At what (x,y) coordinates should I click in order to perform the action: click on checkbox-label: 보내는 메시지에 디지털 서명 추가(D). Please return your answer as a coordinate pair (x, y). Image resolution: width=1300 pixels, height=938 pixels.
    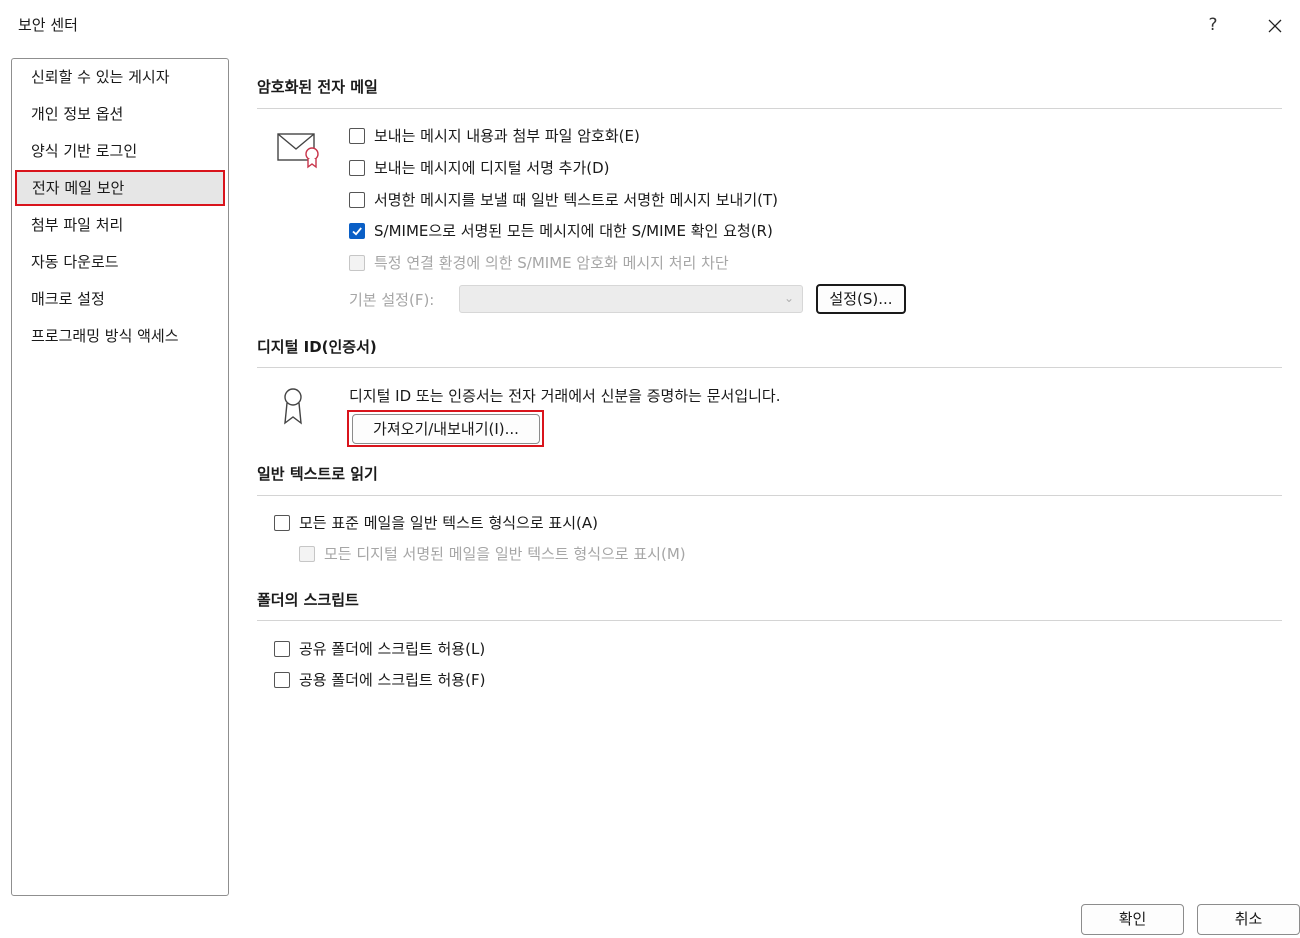
    Looking at the image, I should click on (492, 168).